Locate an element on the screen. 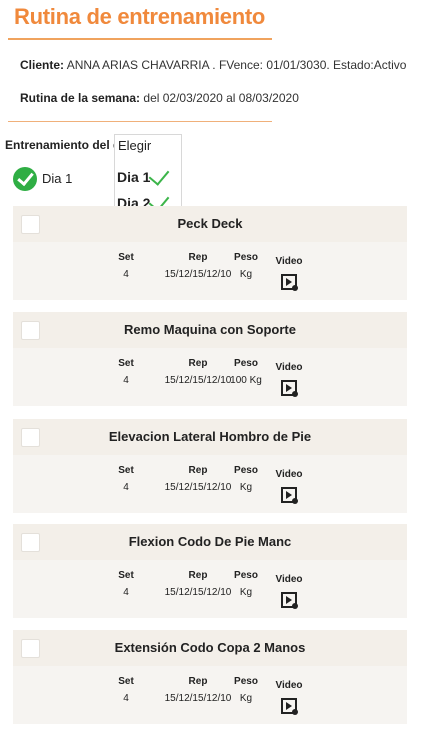 This screenshot has height=750, width=422. exercise-name: Extensión Codo Copa 2 Manos is located at coordinates (210, 647).